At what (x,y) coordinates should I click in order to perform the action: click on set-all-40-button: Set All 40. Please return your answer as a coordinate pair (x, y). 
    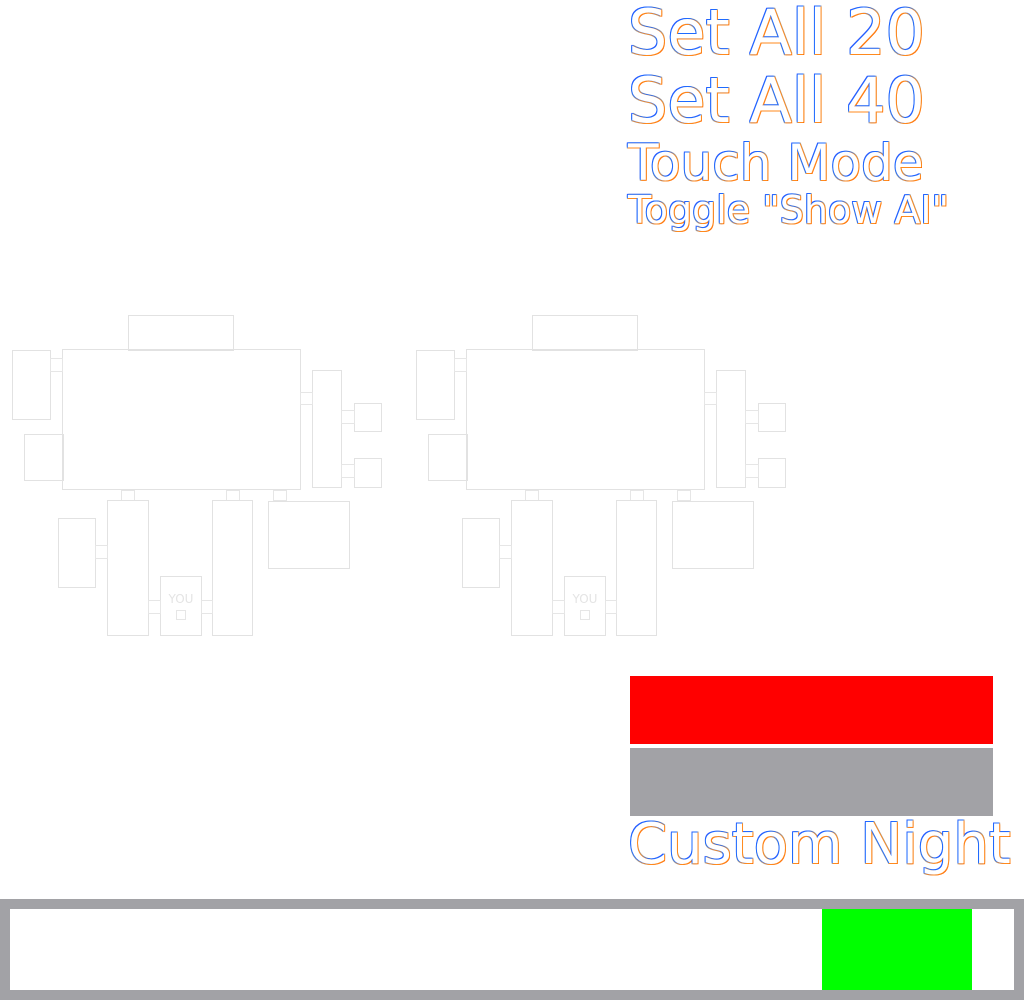
    Looking at the image, I should click on (776, 101).